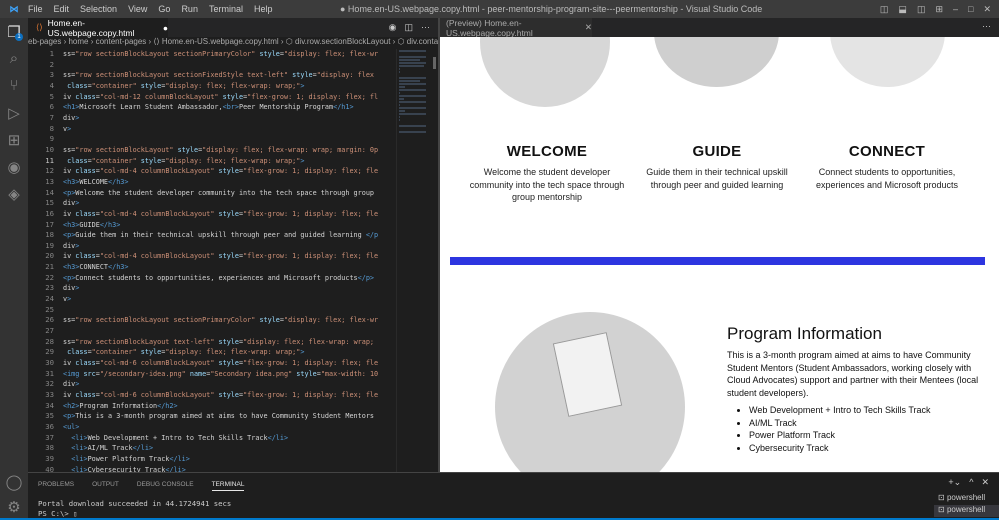 The image size is (999, 520). What do you see at coordinates (413, 260) in the screenshot?
I see `minimap` at bounding box center [413, 260].